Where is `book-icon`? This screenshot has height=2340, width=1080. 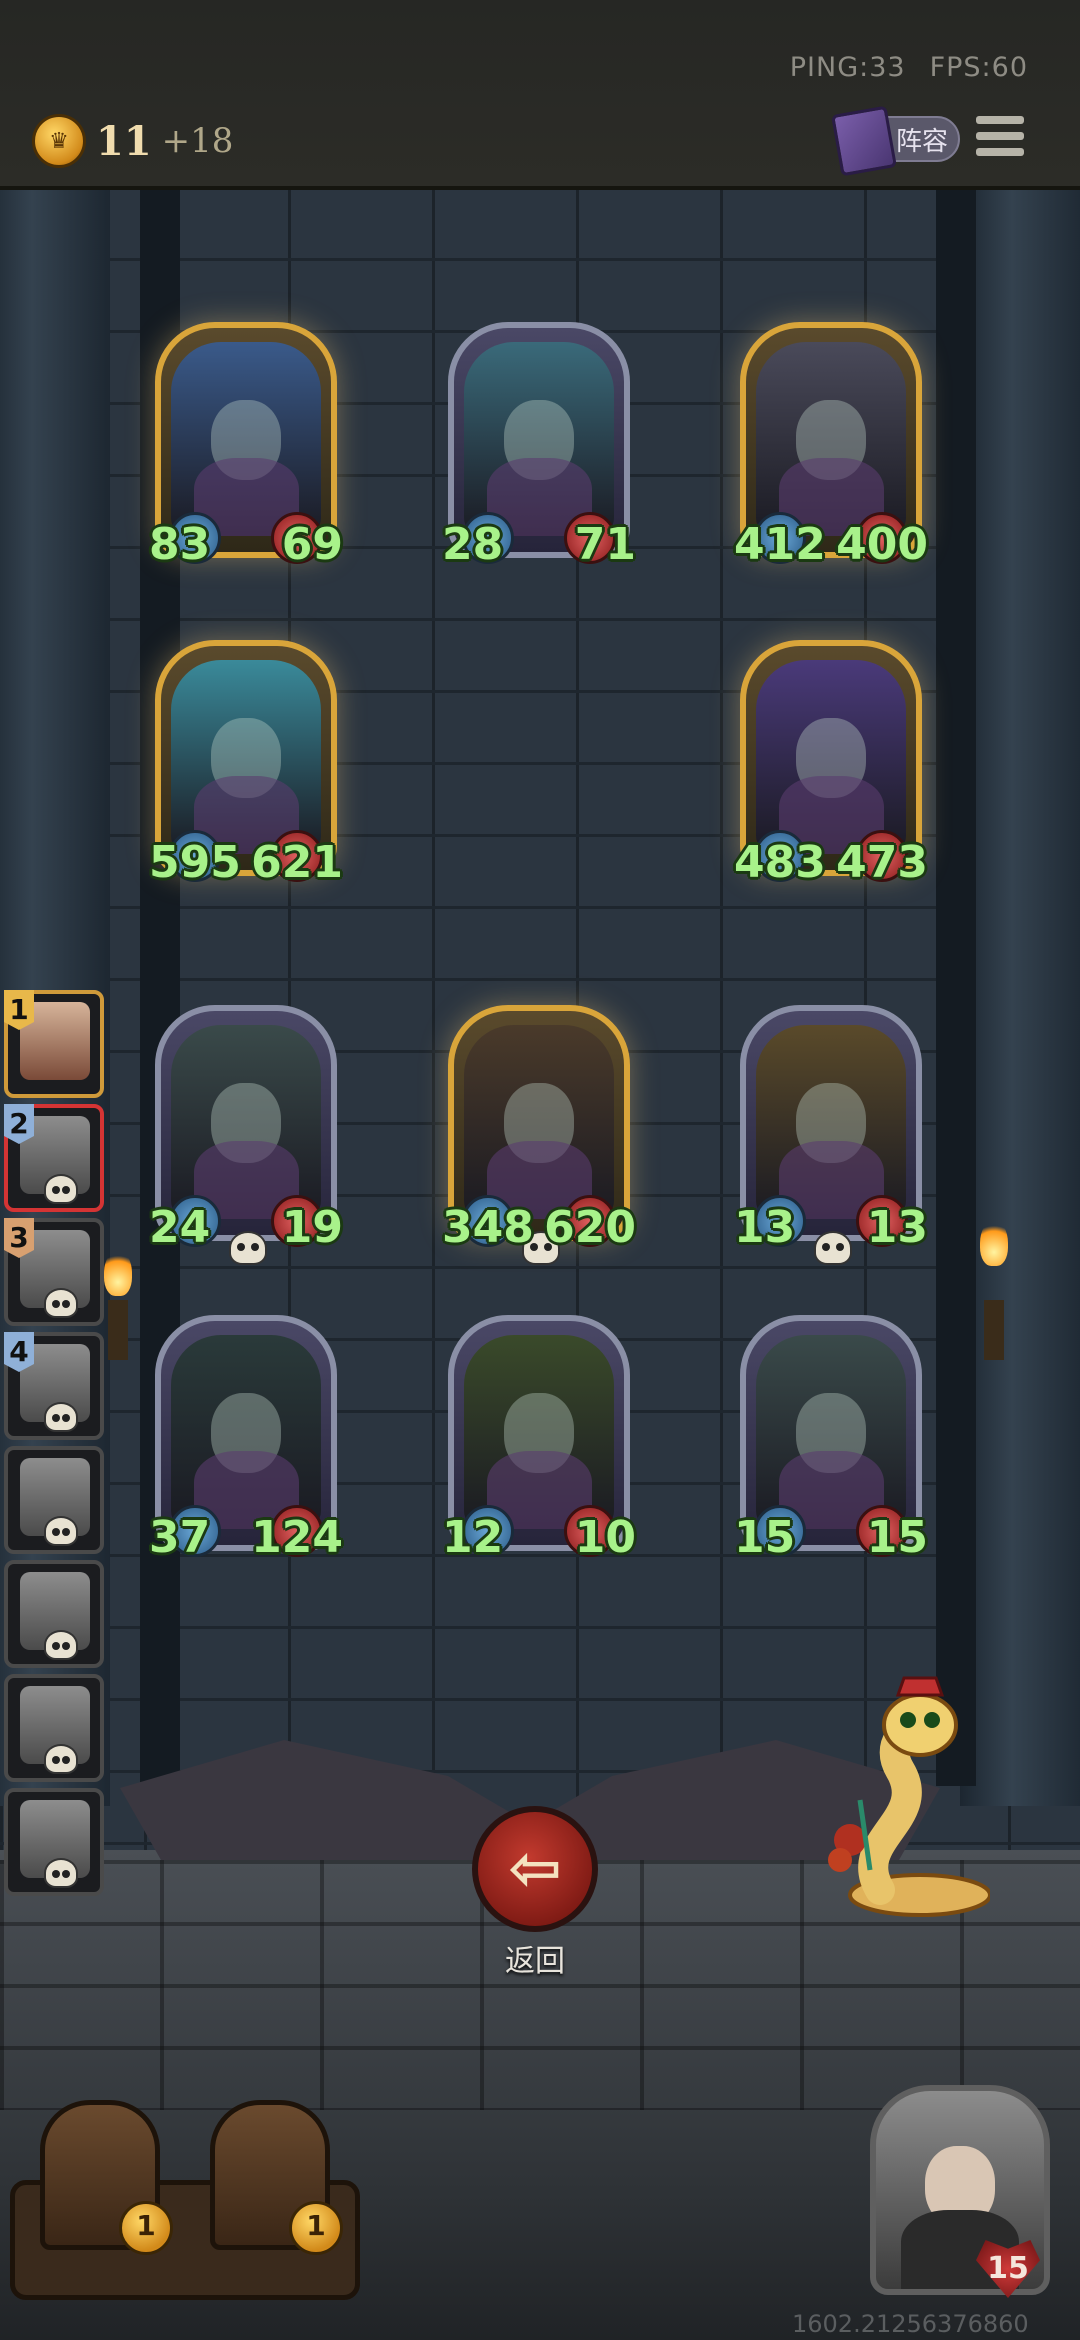 book-icon is located at coordinates (864, 141).